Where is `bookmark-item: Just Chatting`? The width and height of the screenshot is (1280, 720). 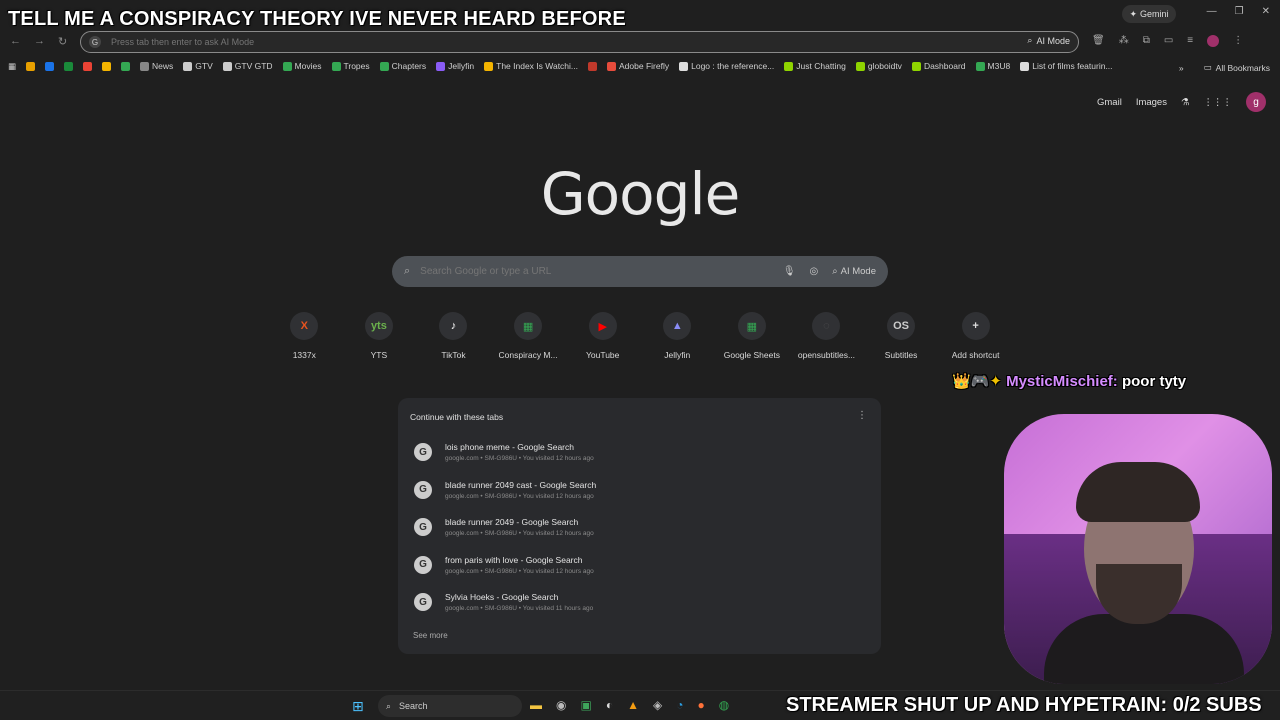
bookmark-item: Just Chatting is located at coordinates (815, 66).